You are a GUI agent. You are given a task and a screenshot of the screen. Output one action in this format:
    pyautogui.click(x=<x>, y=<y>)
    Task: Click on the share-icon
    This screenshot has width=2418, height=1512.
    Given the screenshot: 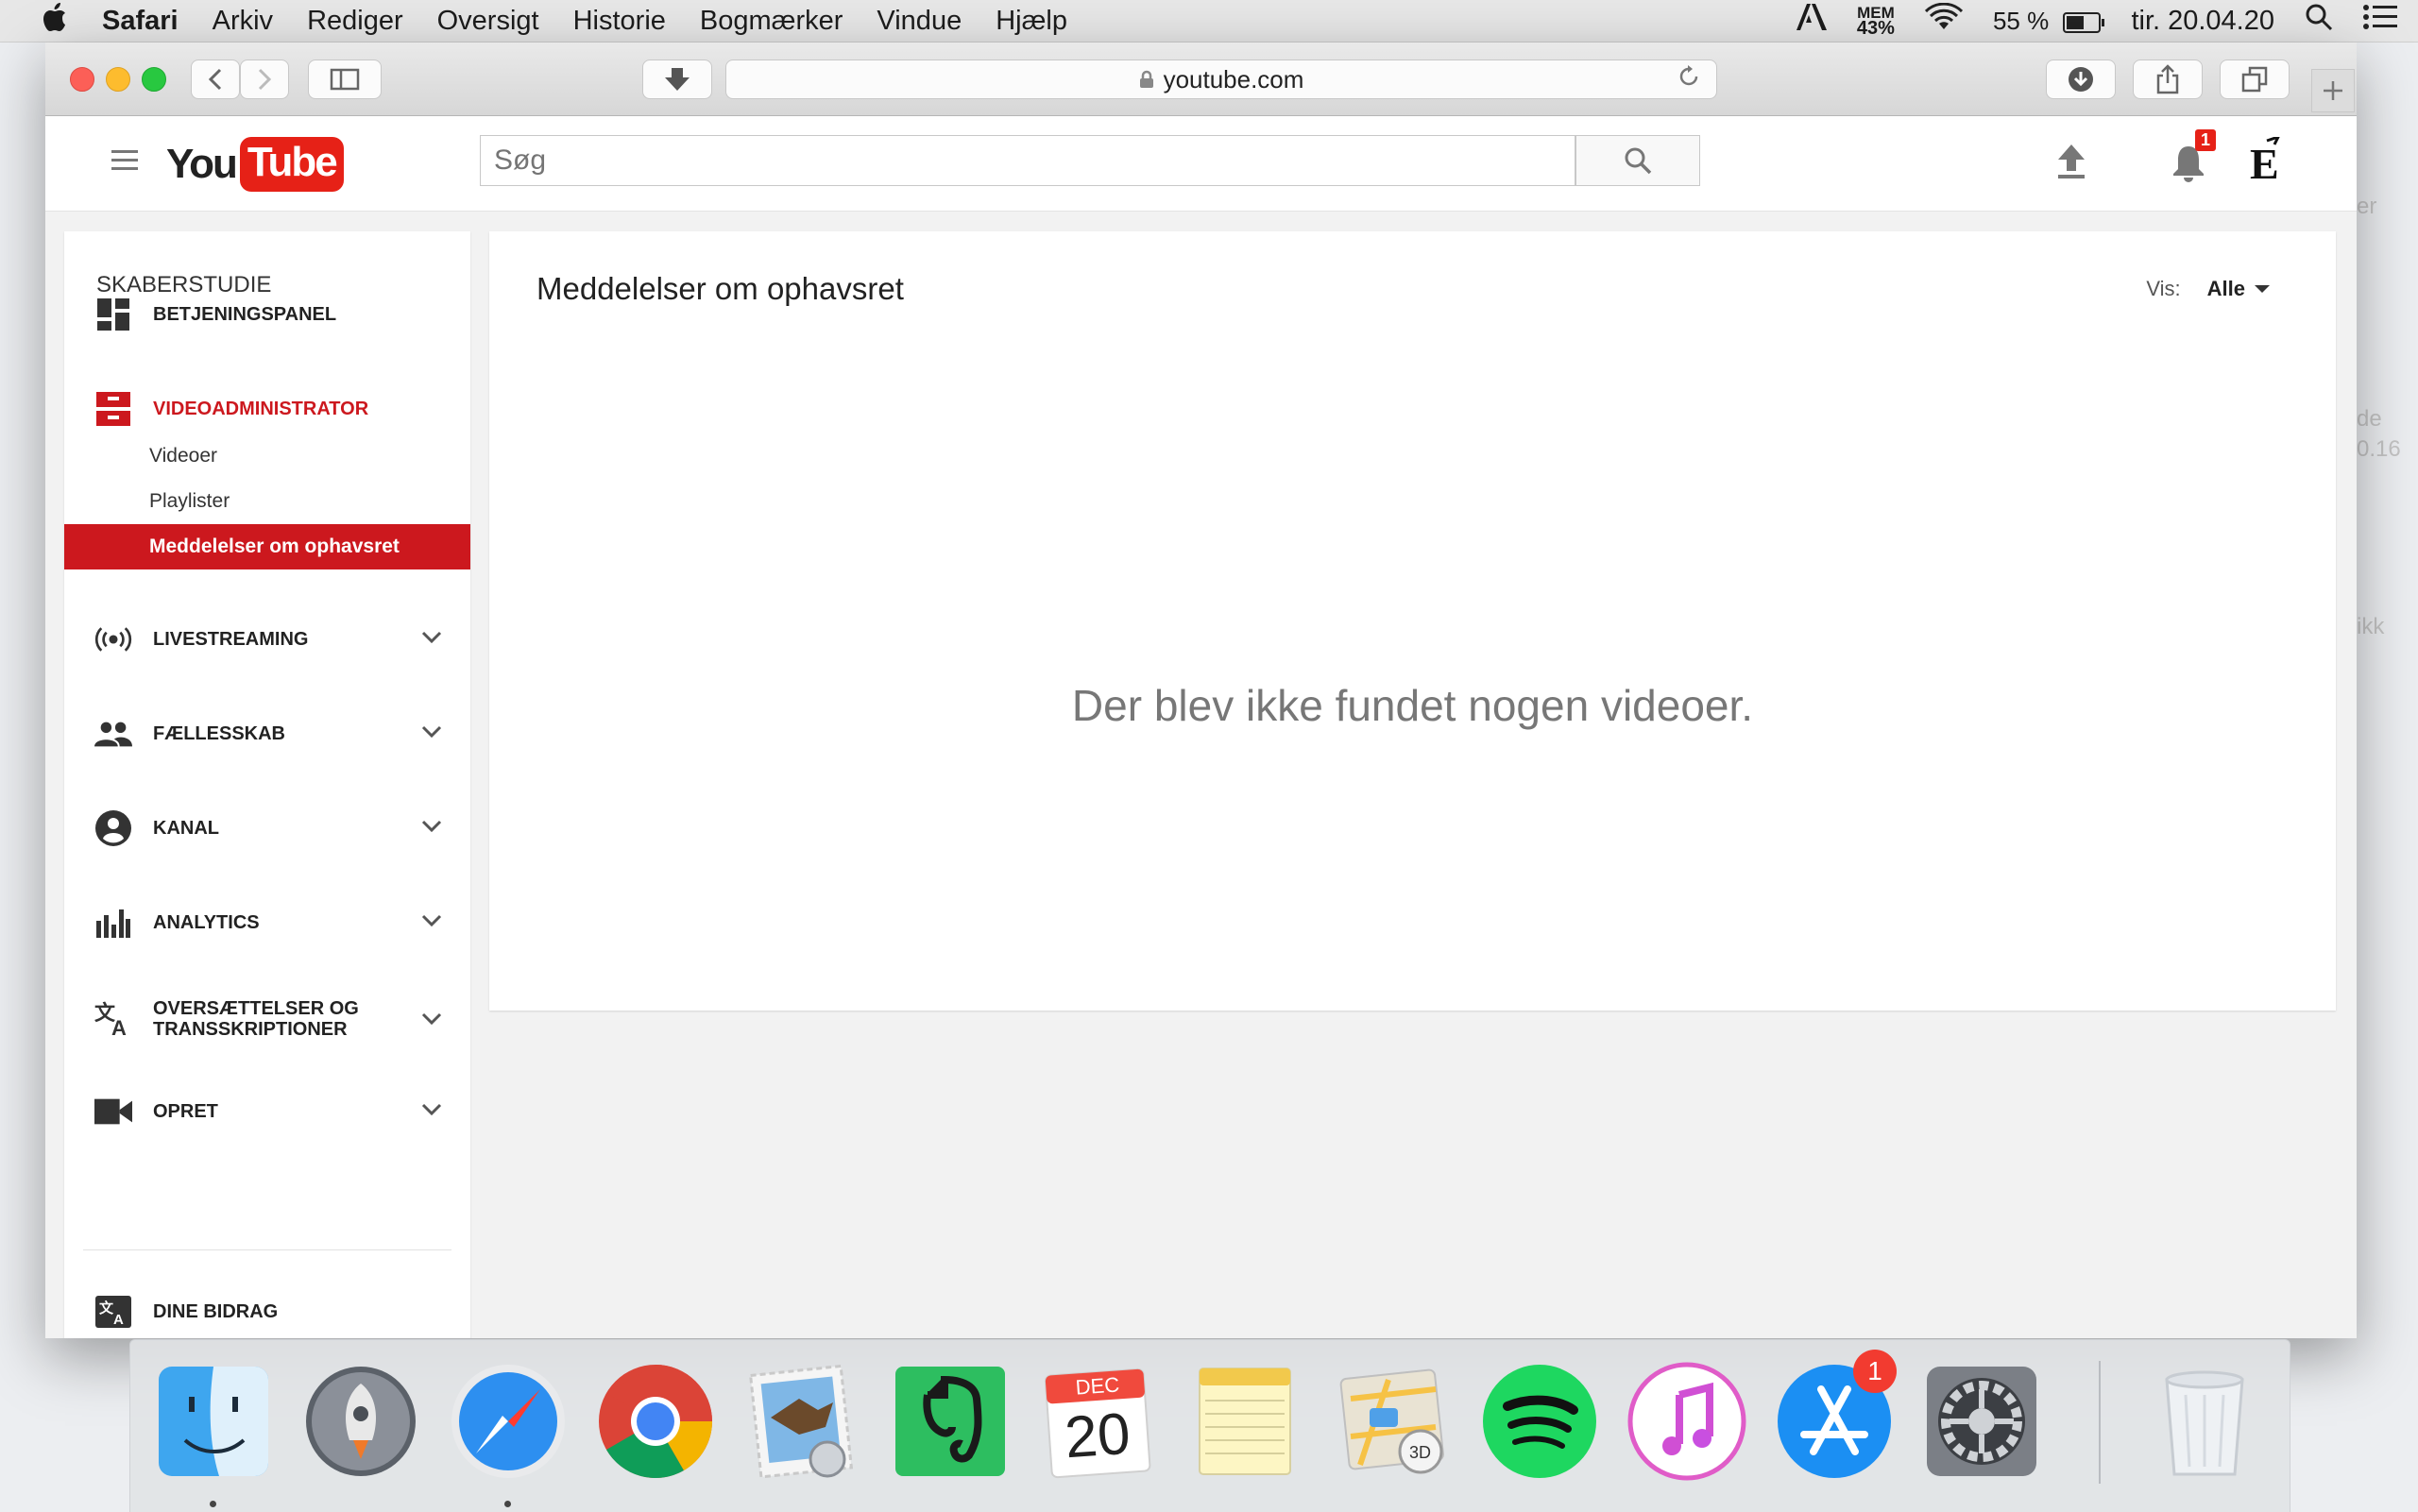 What is the action you would take?
    pyautogui.click(x=2167, y=79)
    